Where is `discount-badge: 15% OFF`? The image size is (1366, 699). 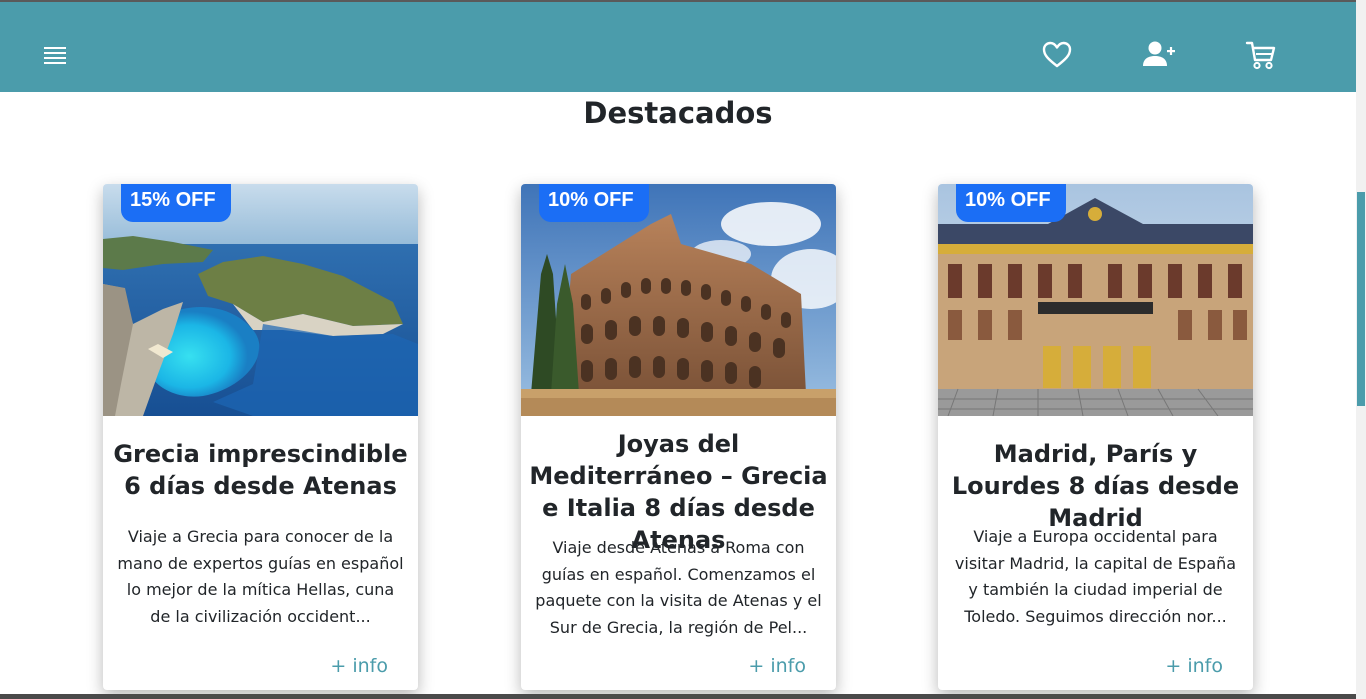 discount-badge: 15% OFF is located at coordinates (176, 203).